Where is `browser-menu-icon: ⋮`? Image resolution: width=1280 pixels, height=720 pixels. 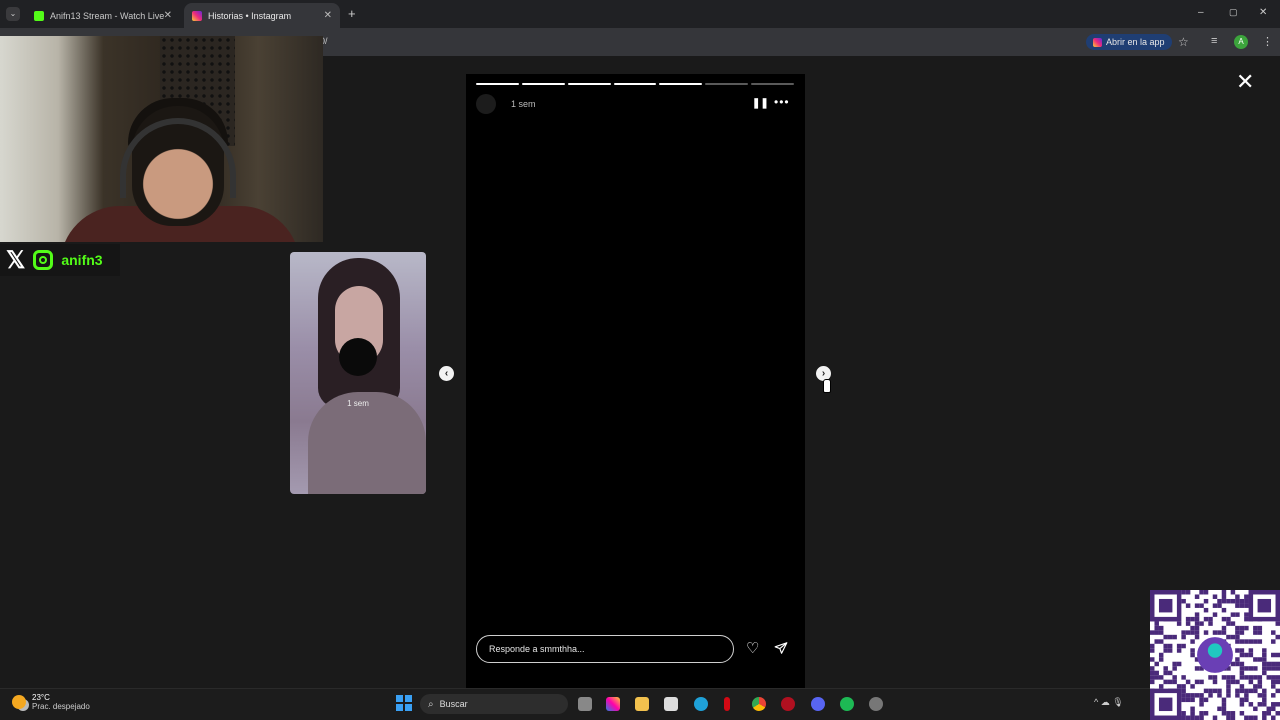 browser-menu-icon: ⋮ is located at coordinates (1267, 41).